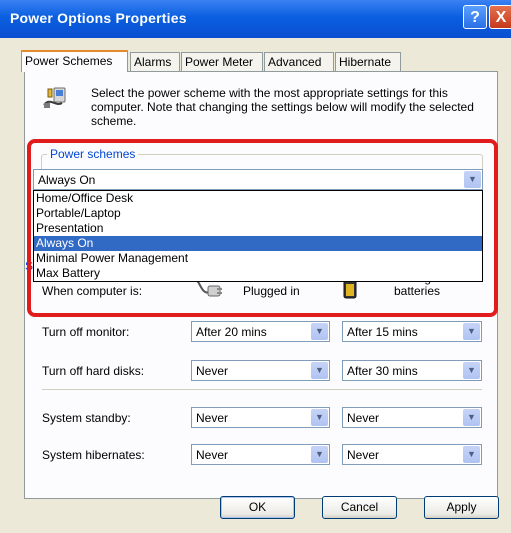  I want to click on monitor-plugged-value: After 20 mins, so click(231, 332).